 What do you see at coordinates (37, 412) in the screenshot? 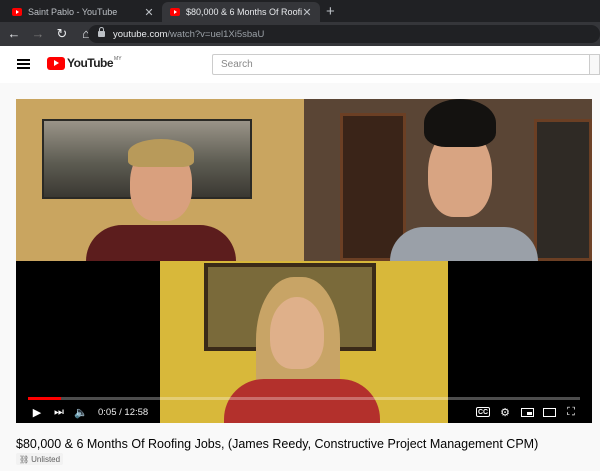
I see `play-icon: ▶` at bounding box center [37, 412].